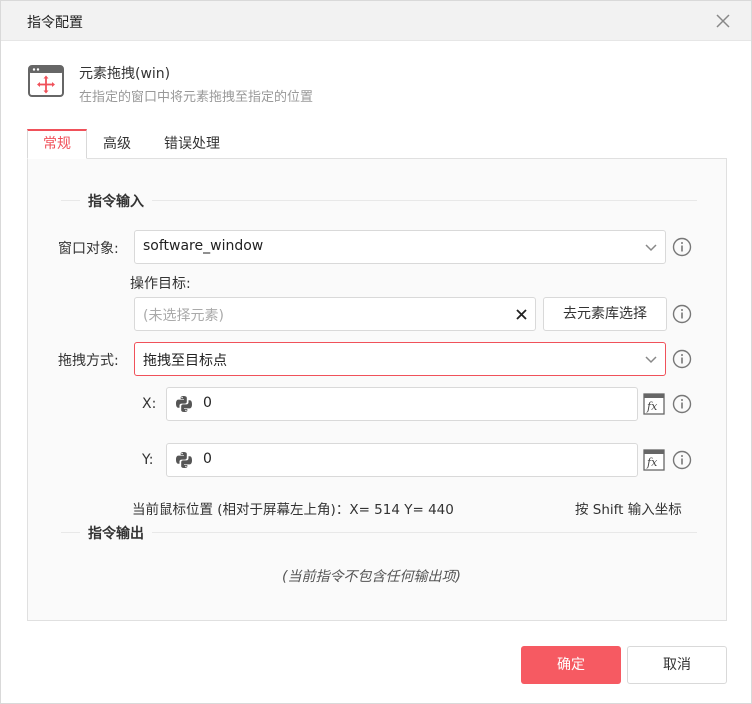 This screenshot has height=704, width=752. What do you see at coordinates (605, 314) in the screenshot?
I see `element-library-button: 去元素库选择` at bounding box center [605, 314].